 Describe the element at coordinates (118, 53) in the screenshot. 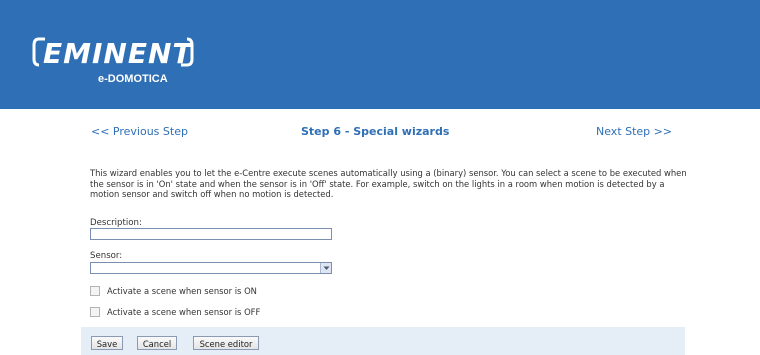

I see `brand-name: EMINENT` at that location.